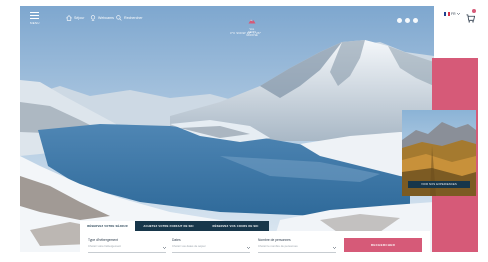 This screenshot has width=488, height=262. I want to click on nav-link-sejour: Séjour, so click(75, 18).